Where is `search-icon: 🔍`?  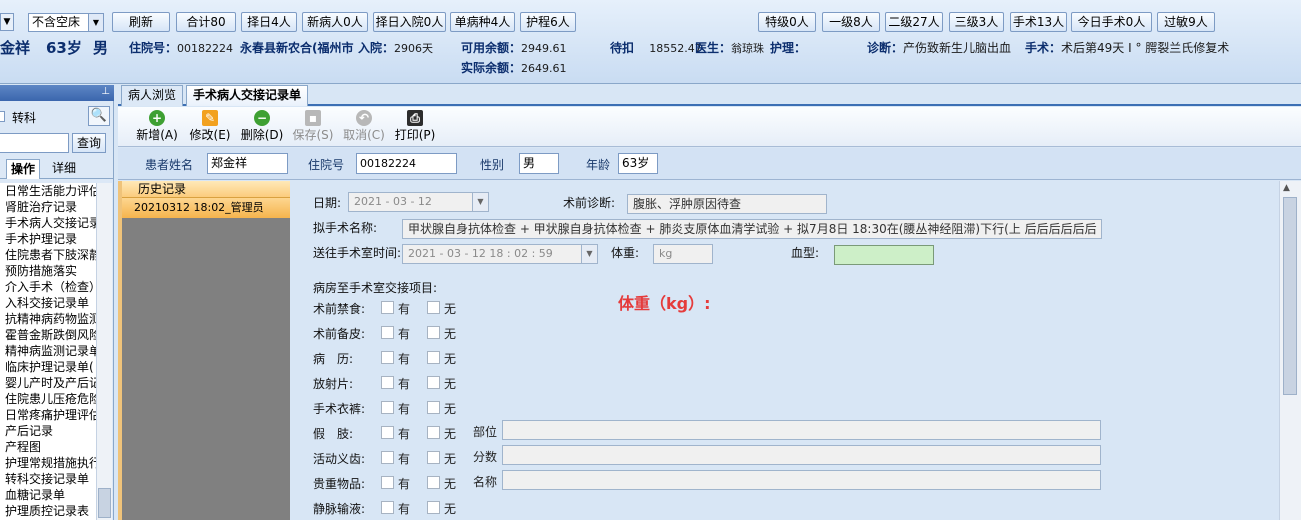
search-icon: 🔍 is located at coordinates (99, 116).